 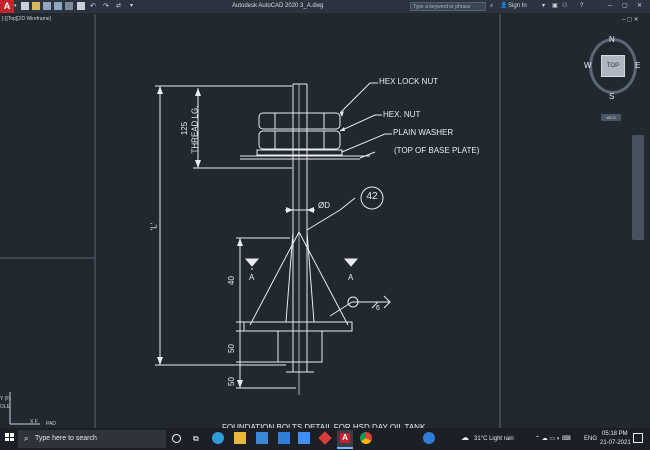 I want to click on viewcube: TOP N S W E, so click(x=612, y=68).